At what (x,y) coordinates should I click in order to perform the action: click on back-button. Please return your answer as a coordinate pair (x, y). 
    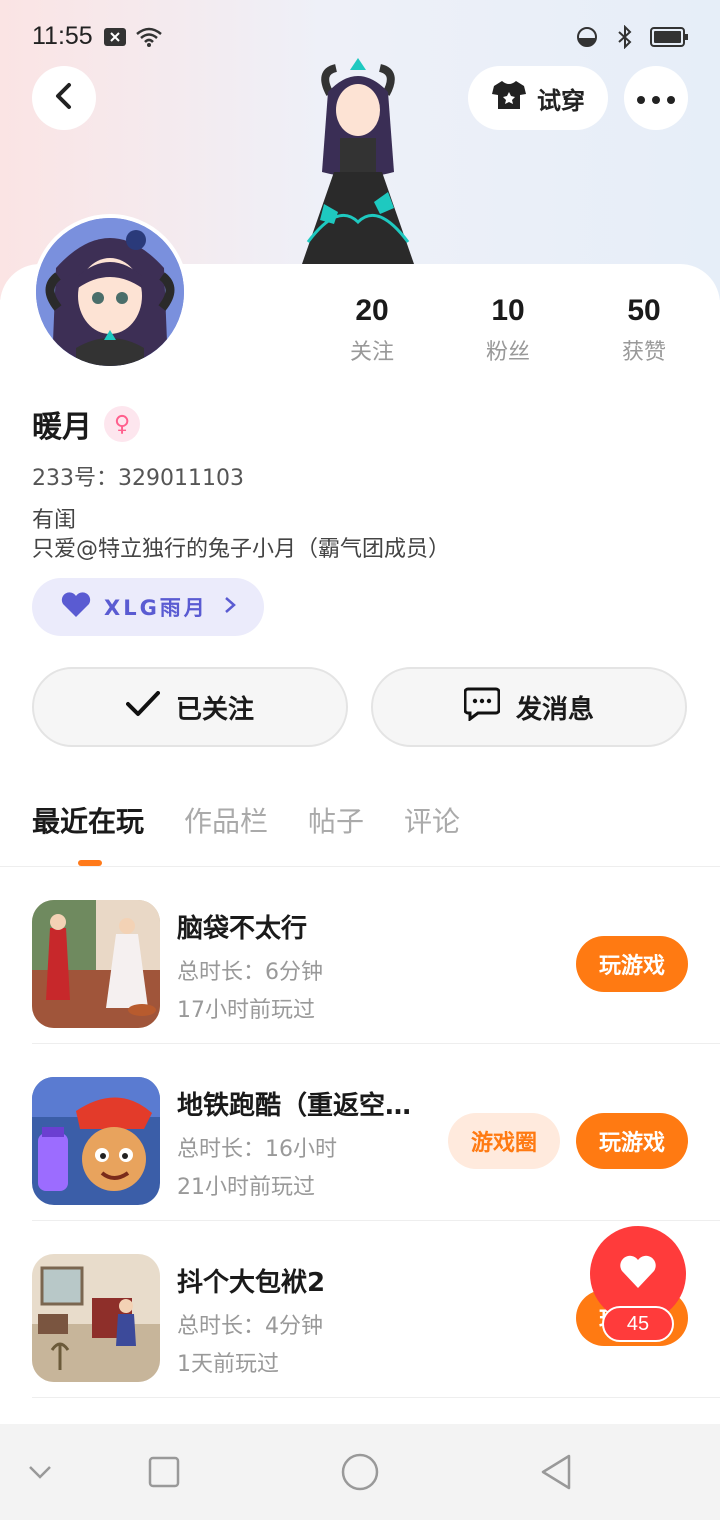
    Looking at the image, I should click on (64, 98).